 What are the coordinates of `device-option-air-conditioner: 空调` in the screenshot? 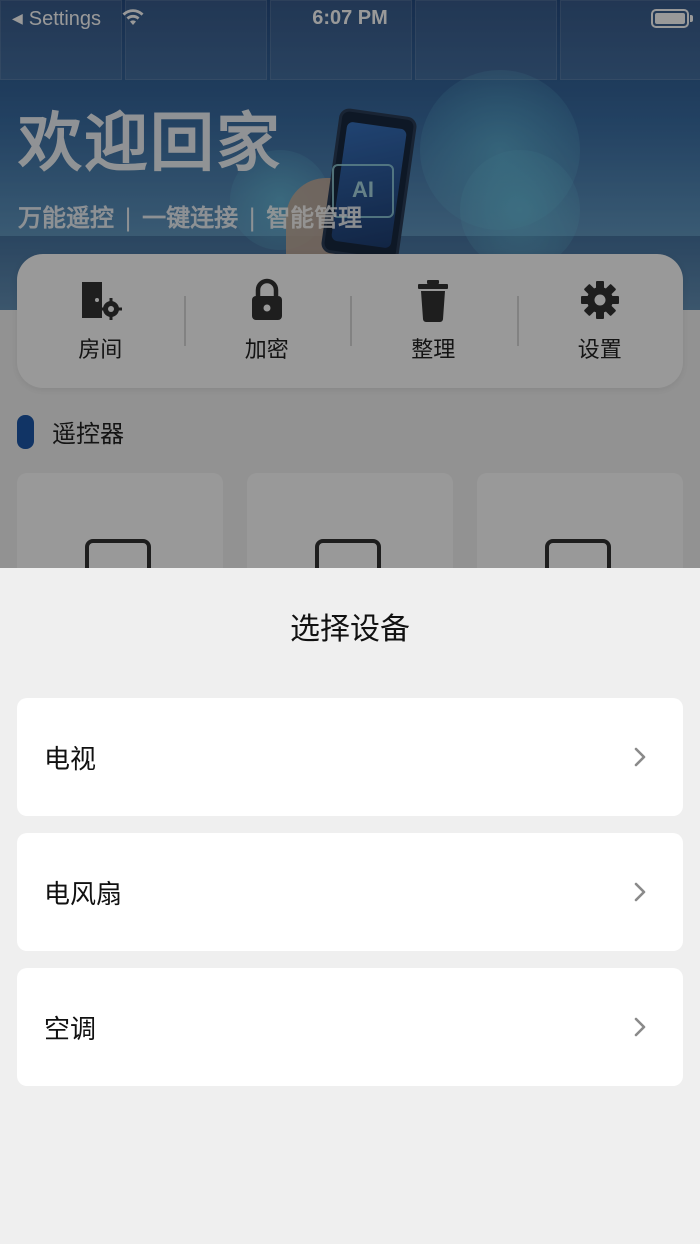 It's located at (350, 1027).